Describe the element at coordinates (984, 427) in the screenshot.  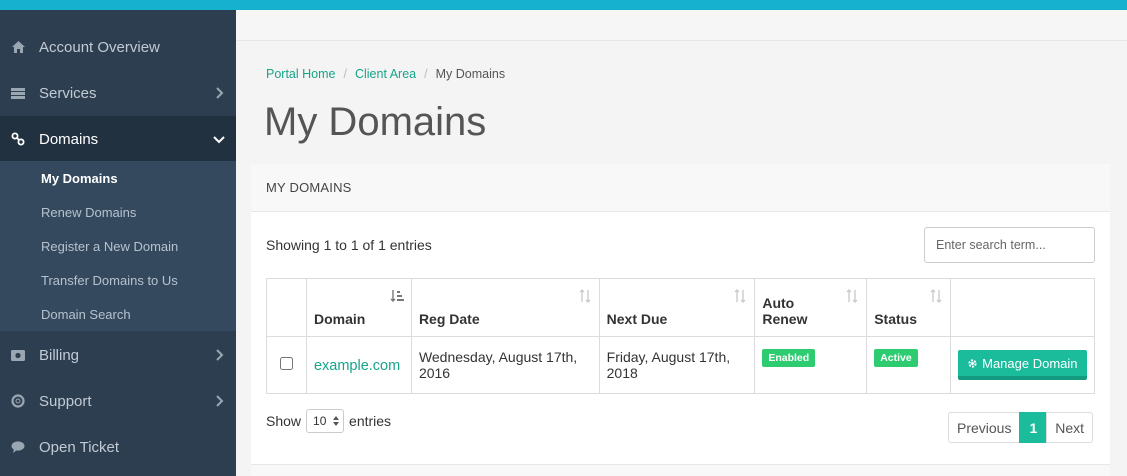
I see `pagination-previous: Previous` at that location.